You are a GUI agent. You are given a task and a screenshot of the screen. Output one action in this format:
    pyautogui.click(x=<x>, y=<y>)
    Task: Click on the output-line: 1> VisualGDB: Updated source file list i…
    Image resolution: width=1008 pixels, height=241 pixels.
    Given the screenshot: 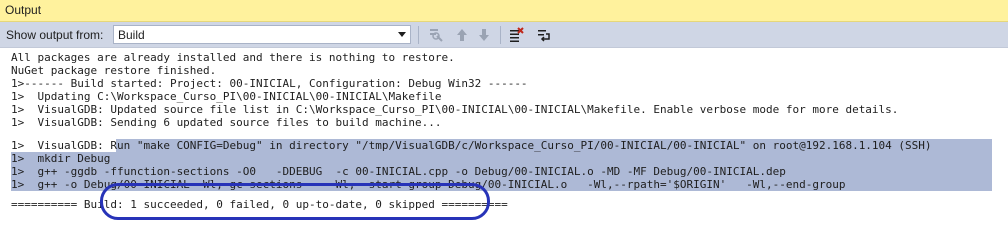 What is the action you would take?
    pyautogui.click(x=455, y=109)
    